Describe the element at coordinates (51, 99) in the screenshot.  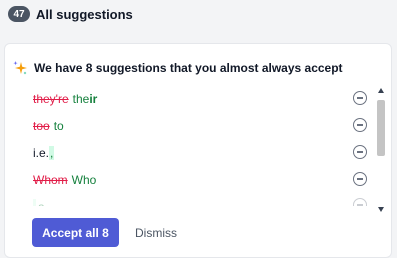
I see `removed-text: they're` at that location.